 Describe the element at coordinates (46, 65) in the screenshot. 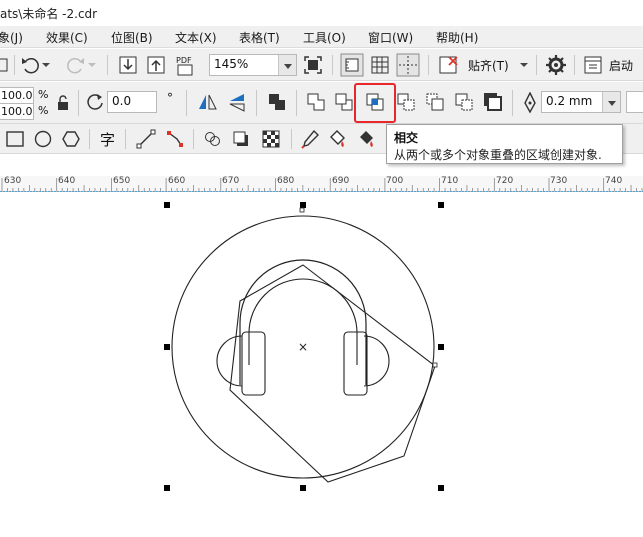

I see `undo-dropdown-icon` at that location.